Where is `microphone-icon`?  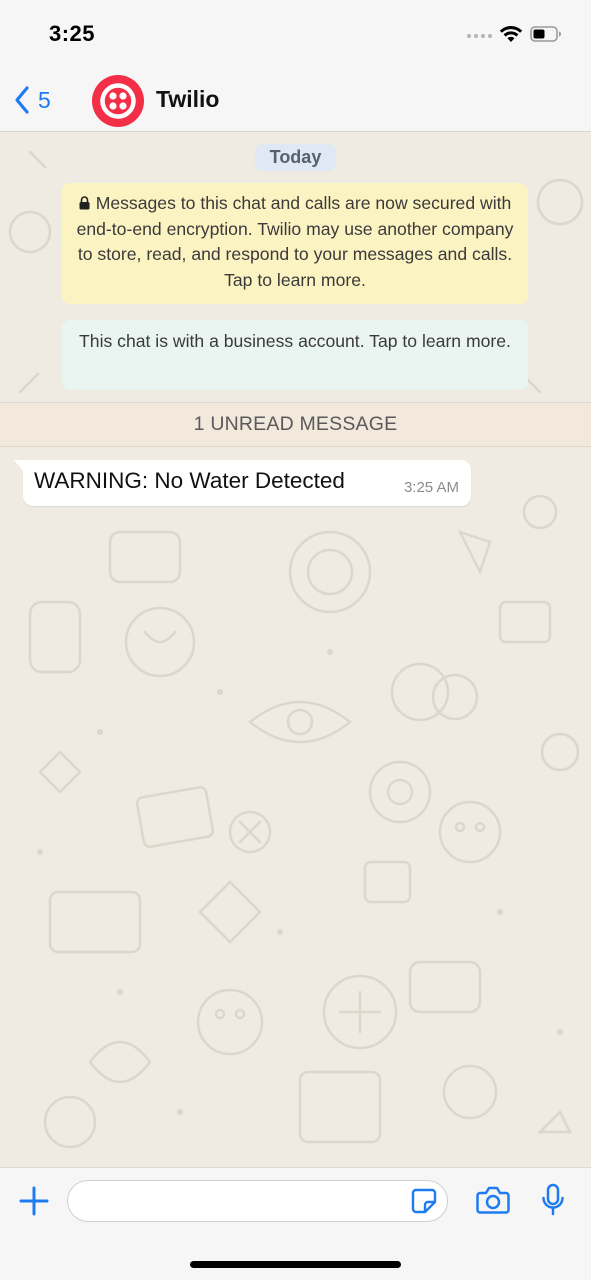 microphone-icon is located at coordinates (553, 1200).